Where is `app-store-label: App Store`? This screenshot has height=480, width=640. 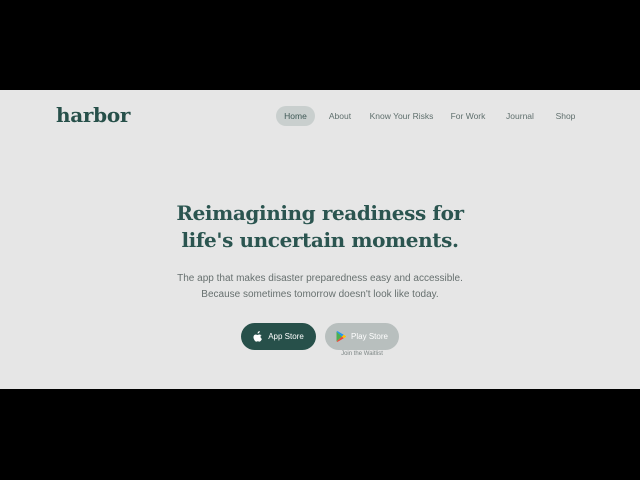
app-store-label: App Store is located at coordinates (286, 336).